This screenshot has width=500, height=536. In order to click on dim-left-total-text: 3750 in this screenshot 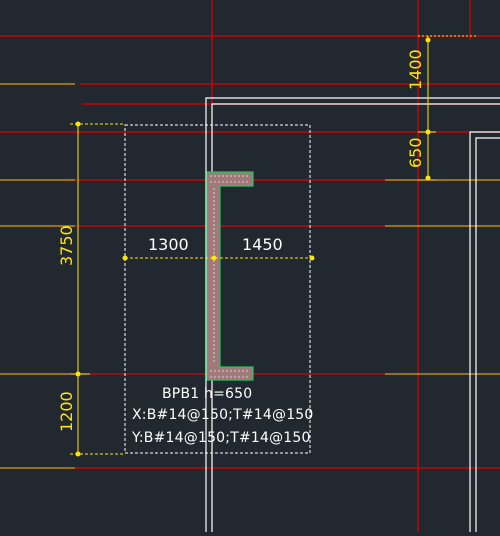, I will do `click(66, 245)`.